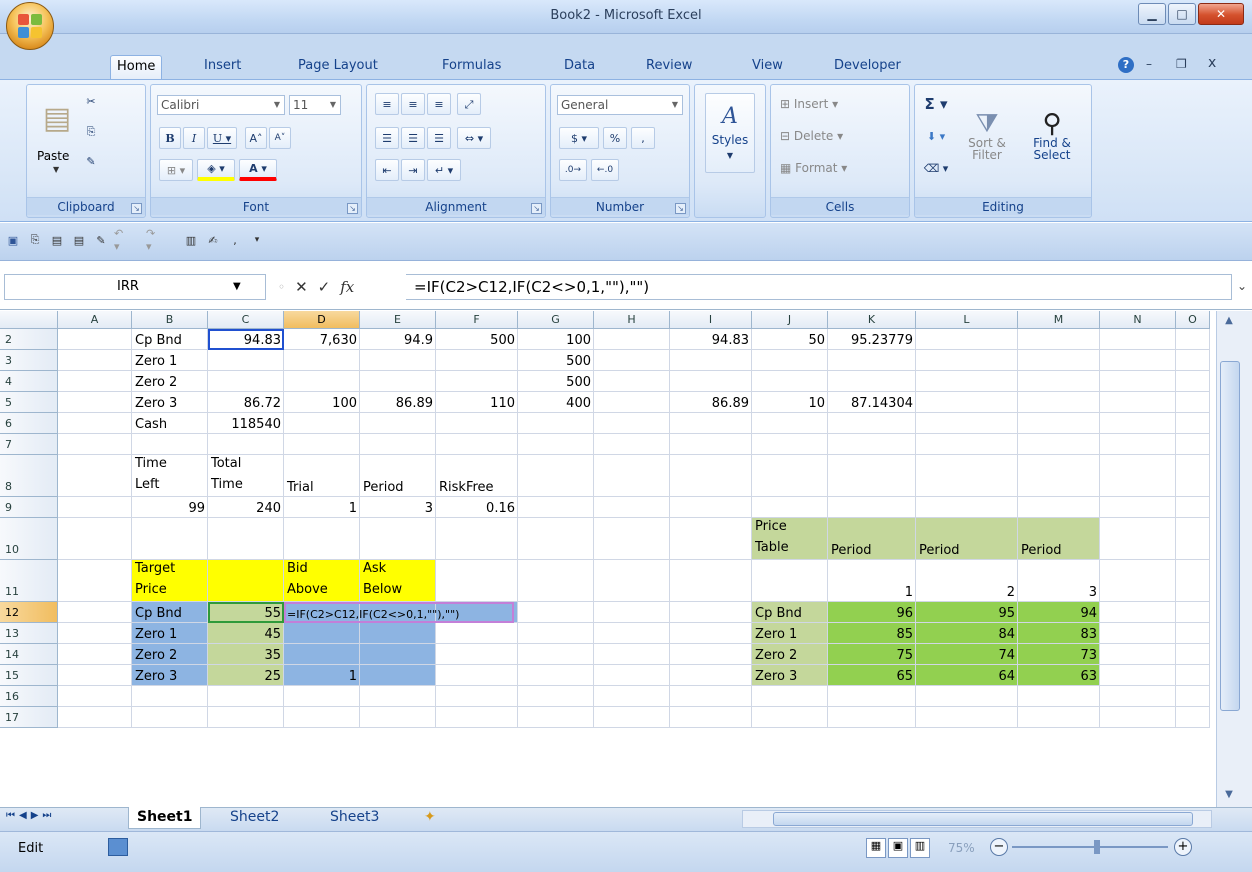  Describe the element at coordinates (246, 339) in the screenshot. I see `cell-c2: 94.83` at that location.